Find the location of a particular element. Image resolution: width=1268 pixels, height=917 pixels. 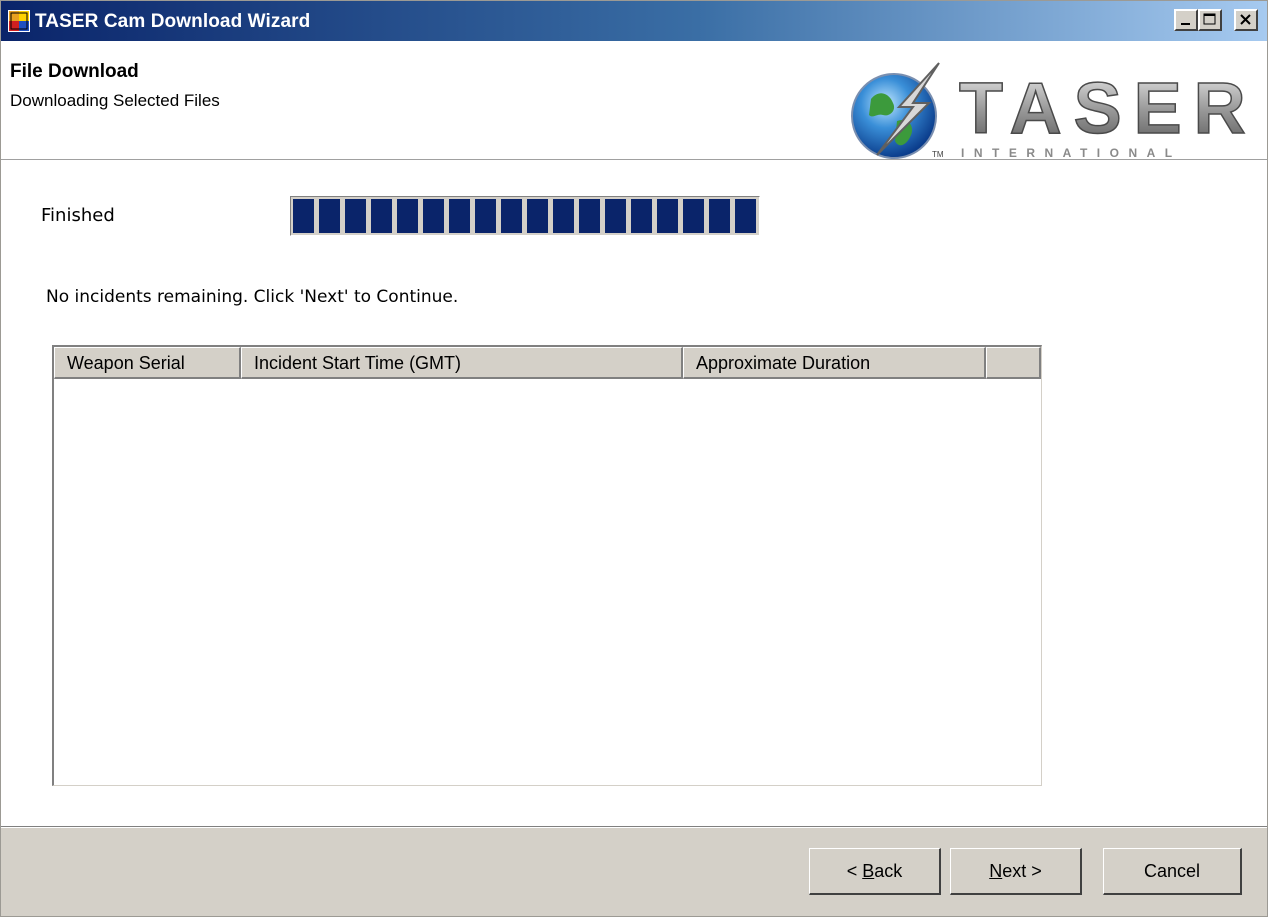

next-button-rest: ext > is located at coordinates (1022, 870).